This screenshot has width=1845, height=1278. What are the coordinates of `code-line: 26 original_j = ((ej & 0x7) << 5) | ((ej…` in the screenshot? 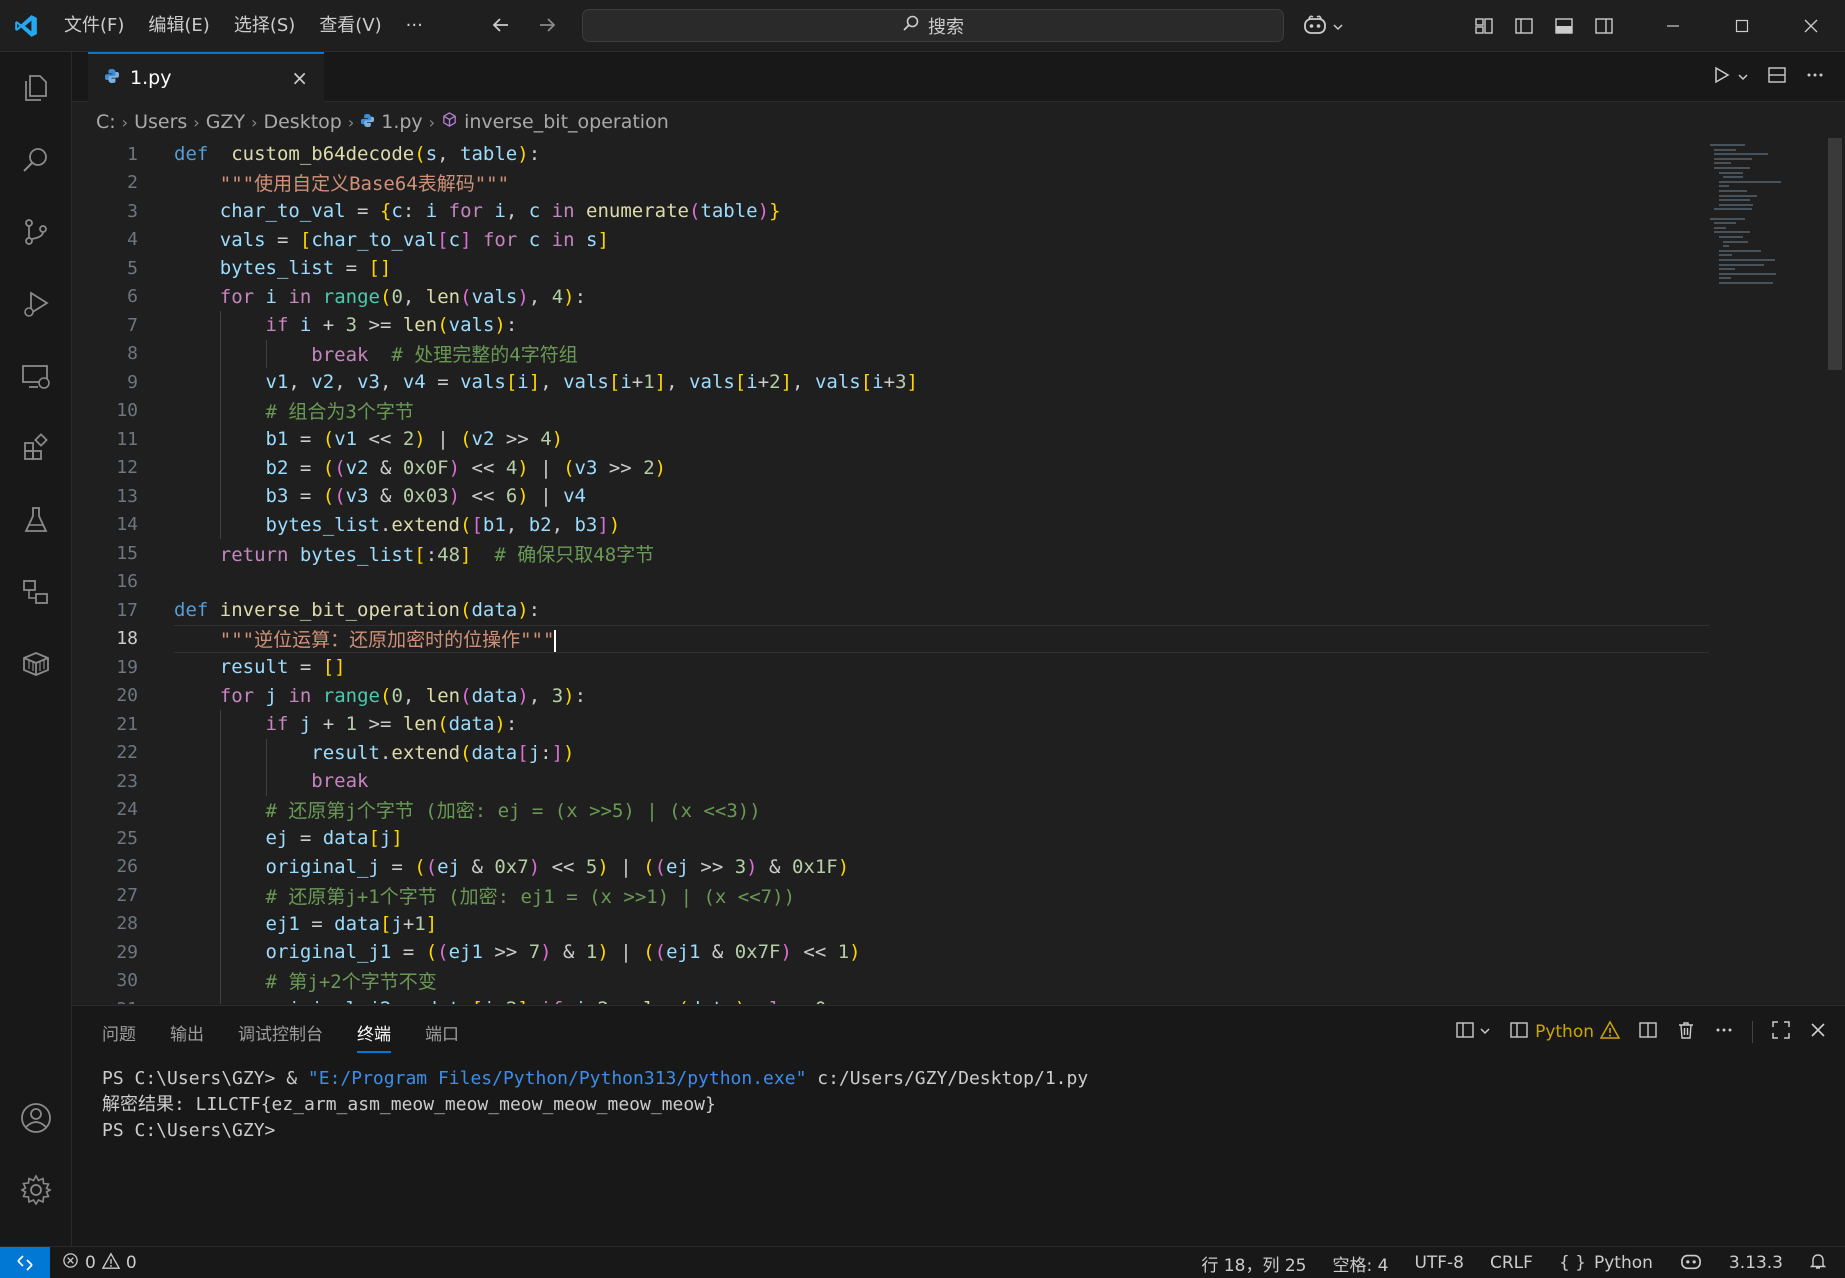 It's located at (892, 867).